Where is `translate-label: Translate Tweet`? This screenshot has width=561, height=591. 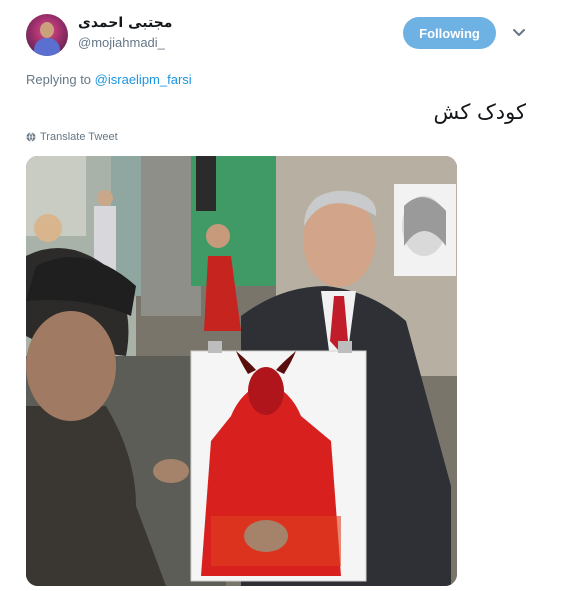
translate-label: Translate Tweet is located at coordinates (79, 137).